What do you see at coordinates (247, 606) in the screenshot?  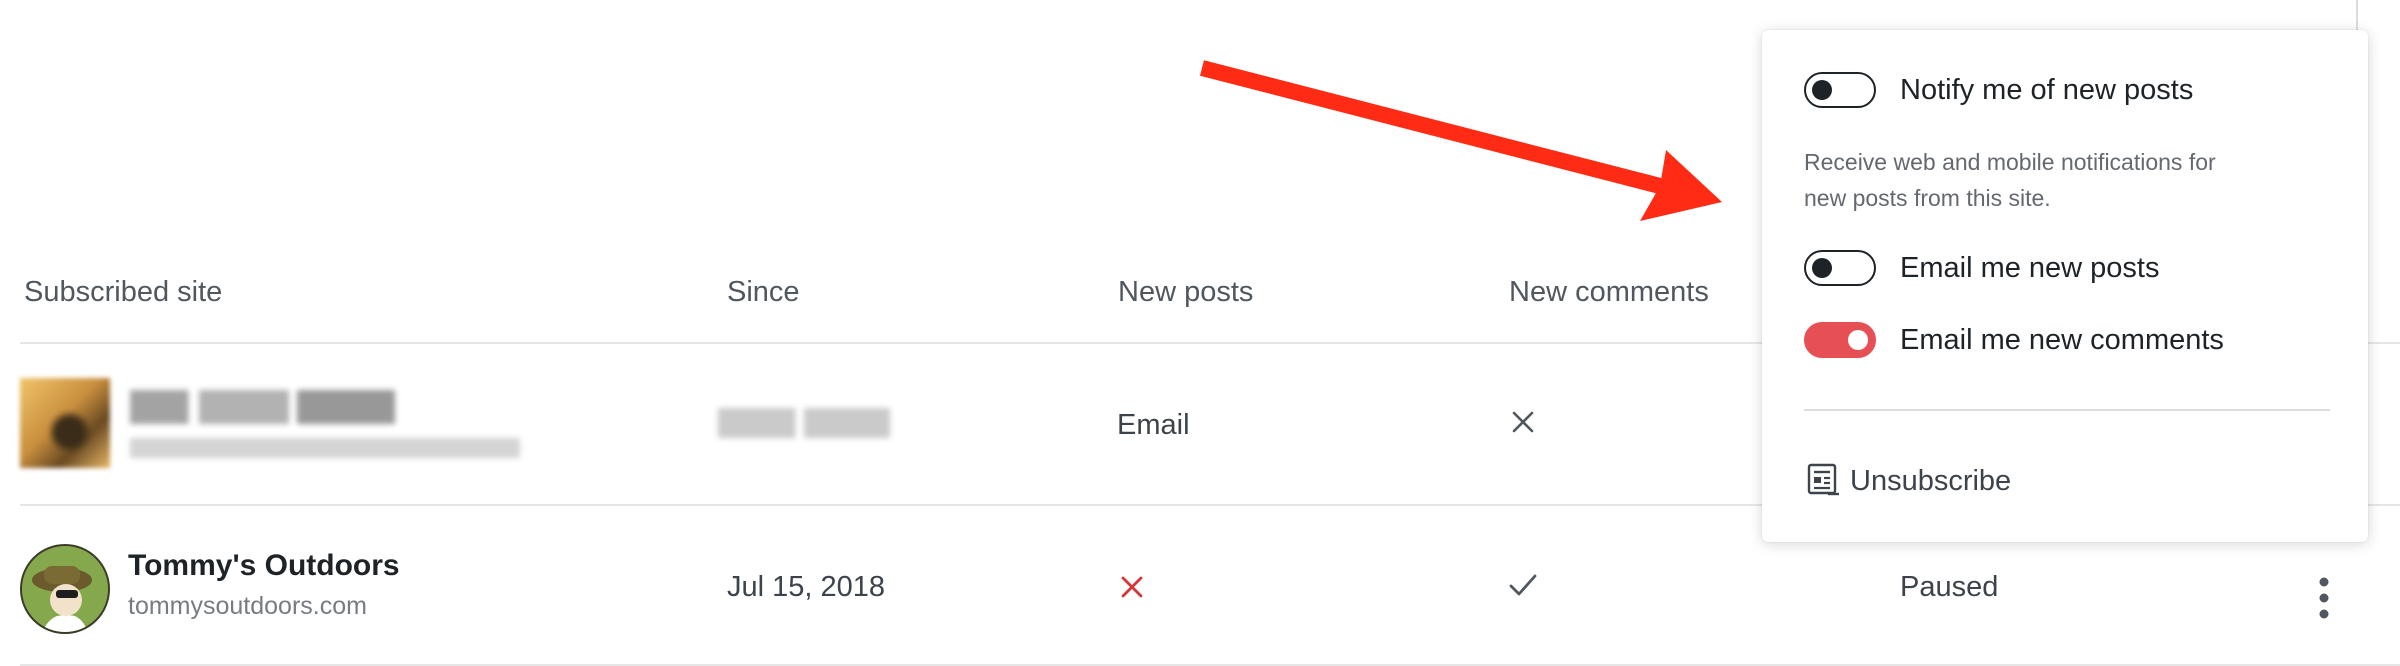 I see `site-url: tommysoutdoors.com` at bounding box center [247, 606].